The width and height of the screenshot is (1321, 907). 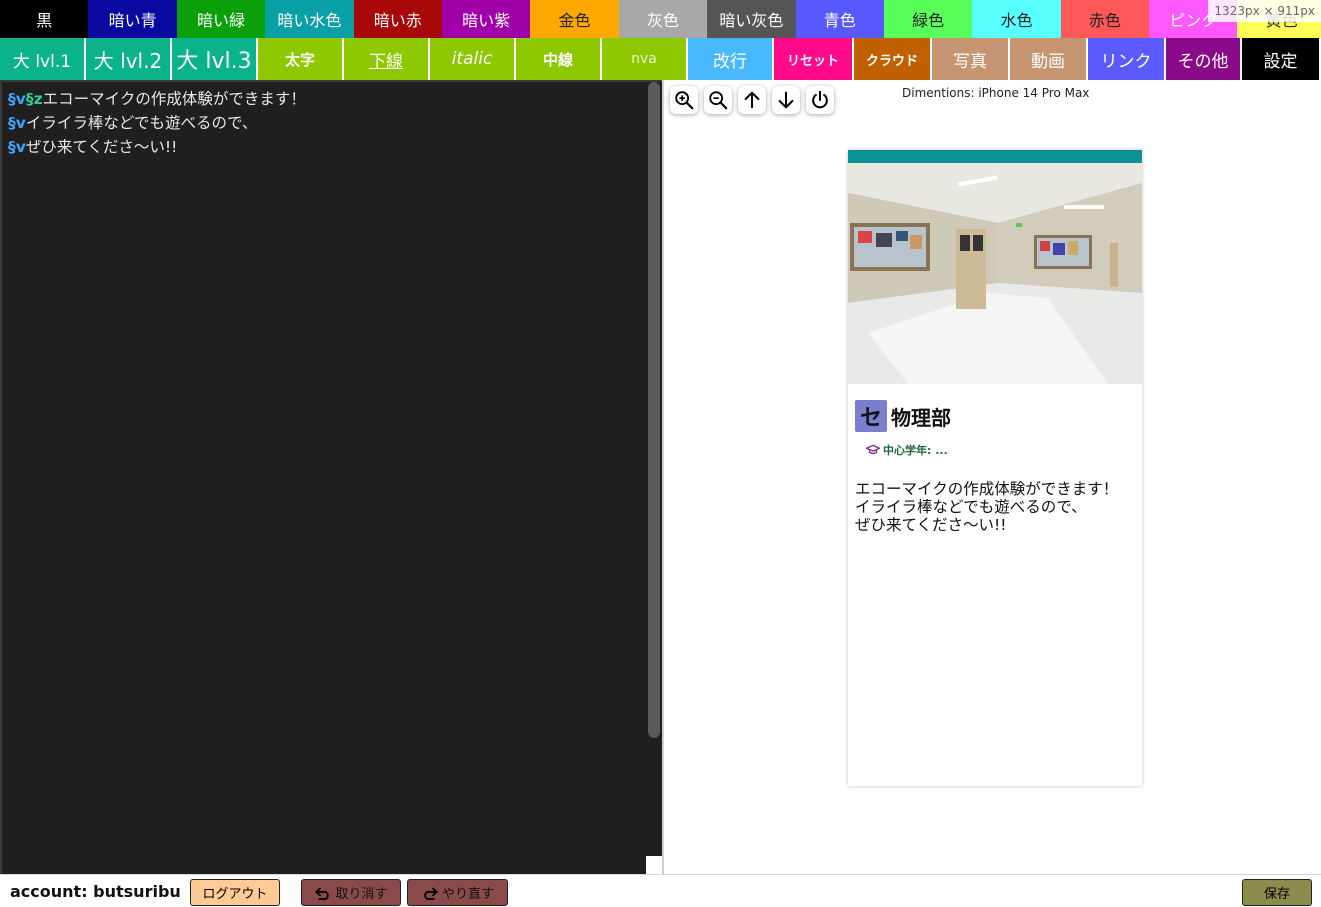 I want to click on logout-button: ログアウト, so click(x=235, y=892).